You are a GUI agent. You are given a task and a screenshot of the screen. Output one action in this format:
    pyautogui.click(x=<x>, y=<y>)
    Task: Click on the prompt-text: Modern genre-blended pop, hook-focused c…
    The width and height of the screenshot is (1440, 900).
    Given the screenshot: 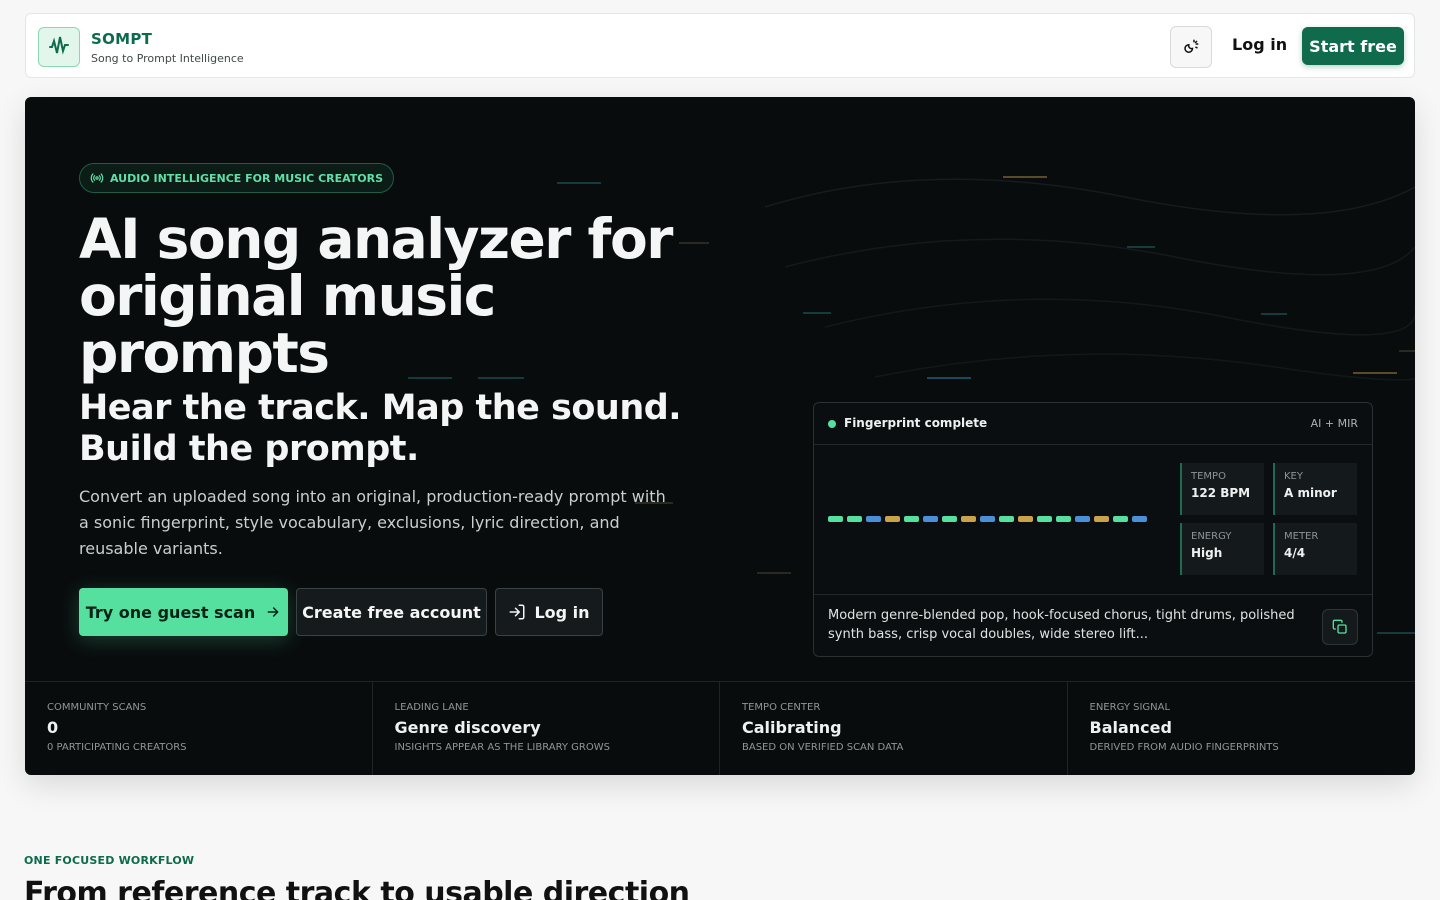 What is the action you would take?
    pyautogui.click(x=1061, y=625)
    